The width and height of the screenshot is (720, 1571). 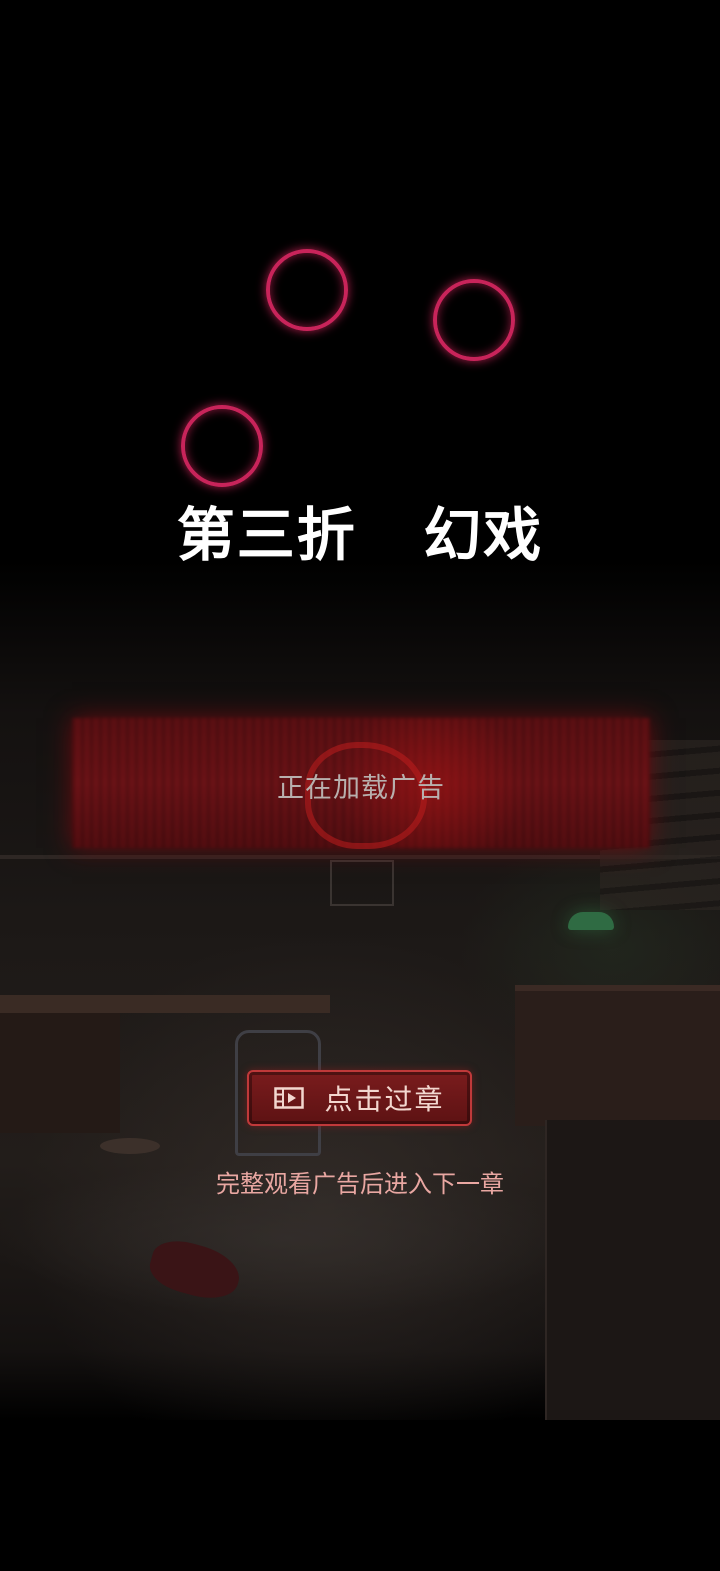 I want to click on workbench-body, so click(x=60, y=1073).